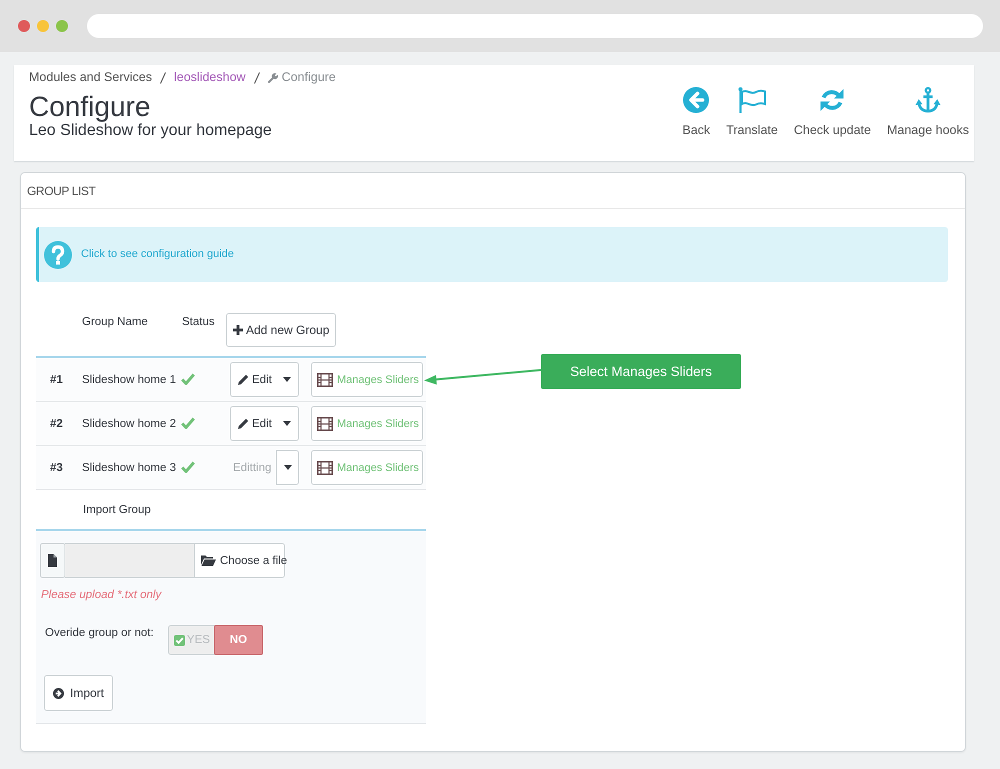 Image resolution: width=1000 pixels, height=769 pixels. I want to click on toolbar-button: Translate, so click(752, 112).